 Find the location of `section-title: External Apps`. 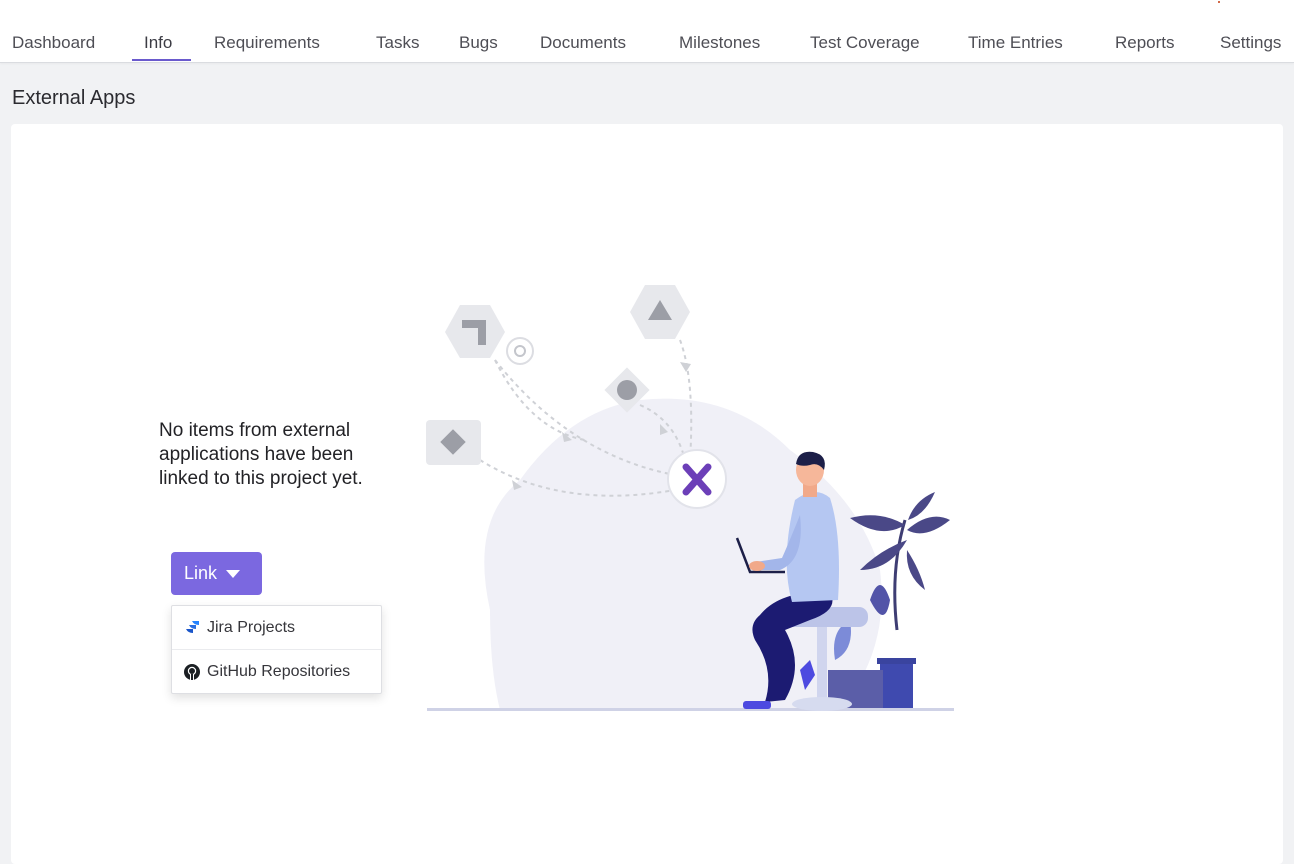

section-title: External Apps is located at coordinates (74, 98).